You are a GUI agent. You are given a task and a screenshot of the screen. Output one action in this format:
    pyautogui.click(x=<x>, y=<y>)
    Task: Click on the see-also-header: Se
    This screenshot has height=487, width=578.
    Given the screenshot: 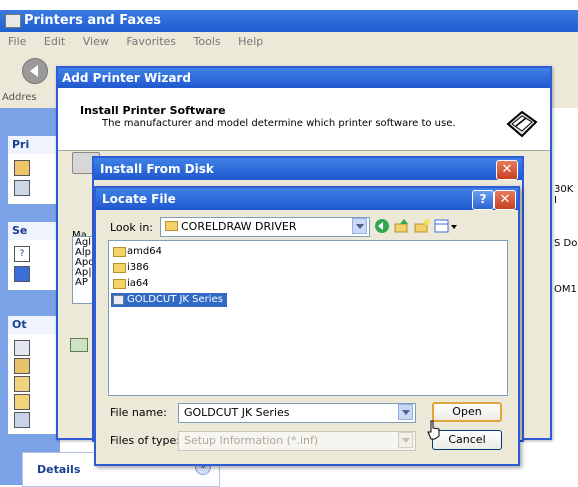 What is the action you would take?
    pyautogui.click(x=34, y=231)
    